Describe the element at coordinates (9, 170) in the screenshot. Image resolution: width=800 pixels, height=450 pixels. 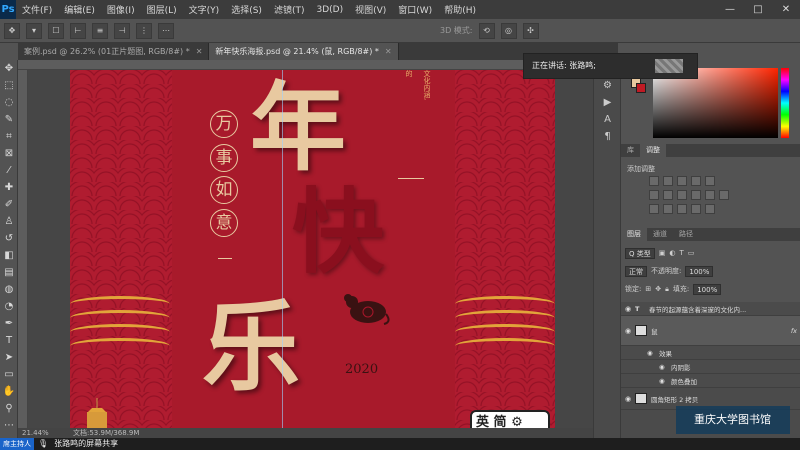
I see `eyedropper-tool-icon: ⁄` at that location.